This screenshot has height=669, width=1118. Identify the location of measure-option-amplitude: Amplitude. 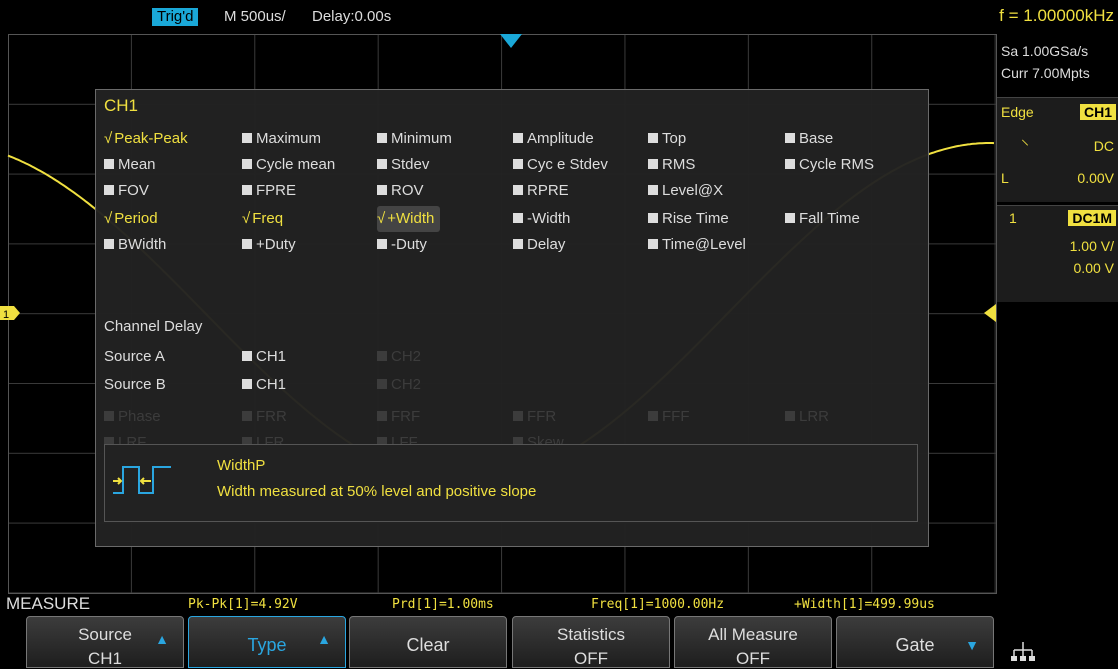
(553, 139).